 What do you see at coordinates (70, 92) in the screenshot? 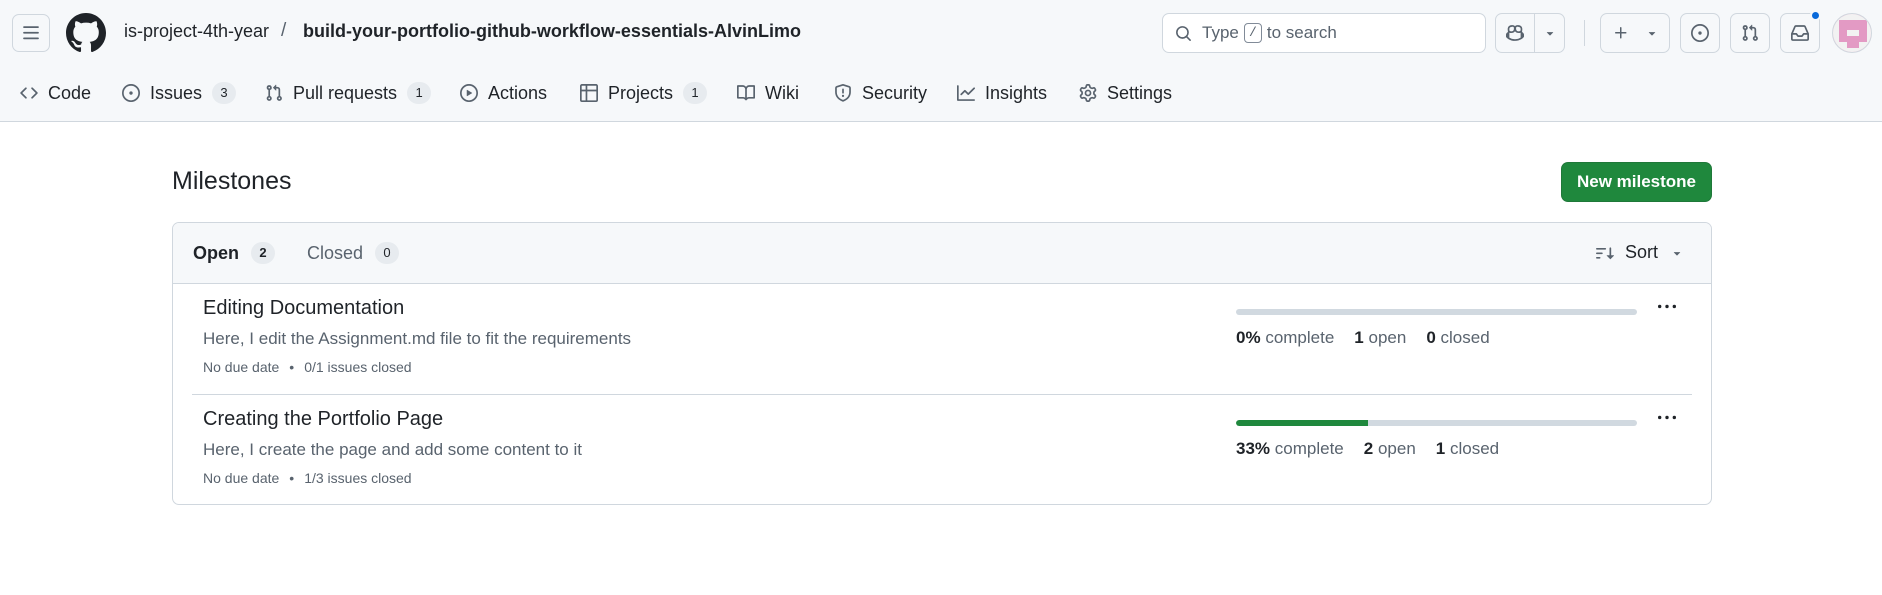
I see `tab-code-label: Code` at bounding box center [70, 92].